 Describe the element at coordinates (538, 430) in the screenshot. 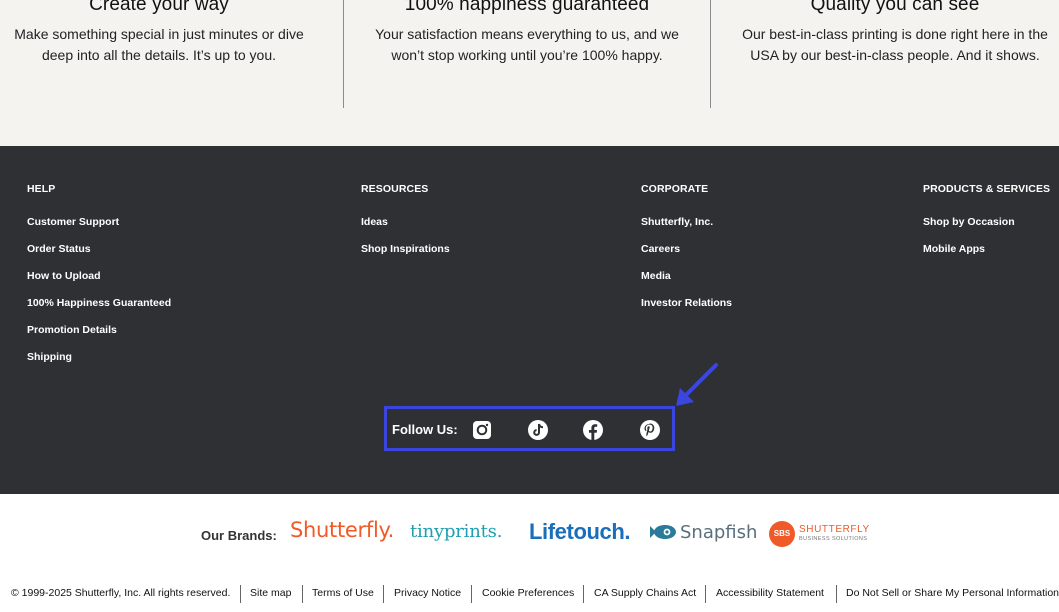

I see `tiktok-icon` at that location.